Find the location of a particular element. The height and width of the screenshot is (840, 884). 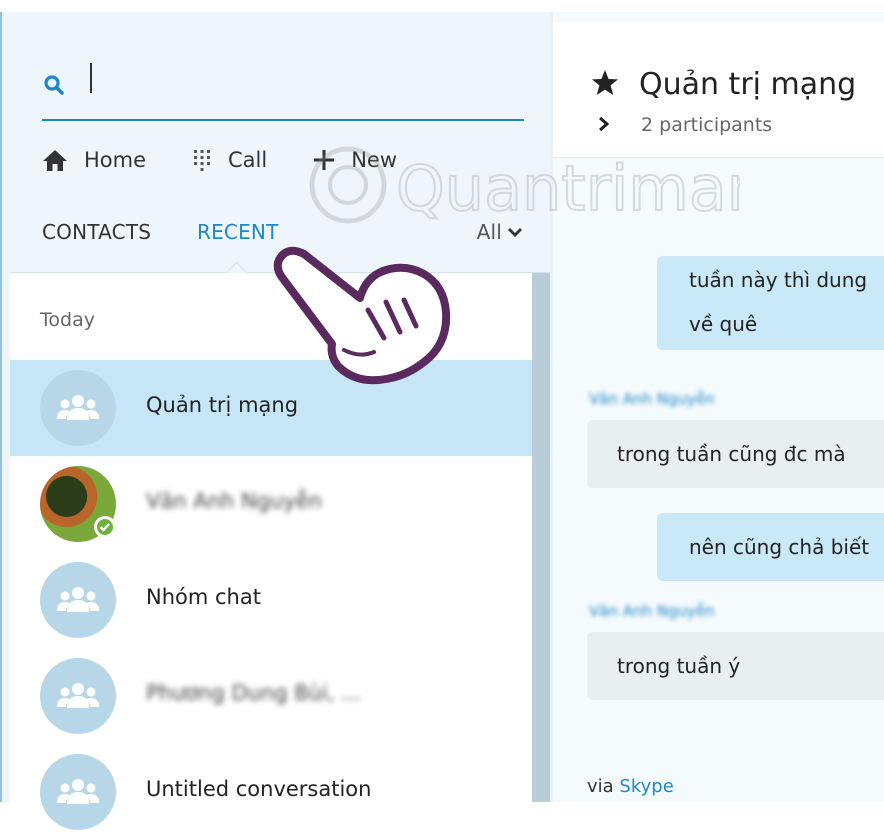

pointing-hand-icon is located at coordinates (362, 315).